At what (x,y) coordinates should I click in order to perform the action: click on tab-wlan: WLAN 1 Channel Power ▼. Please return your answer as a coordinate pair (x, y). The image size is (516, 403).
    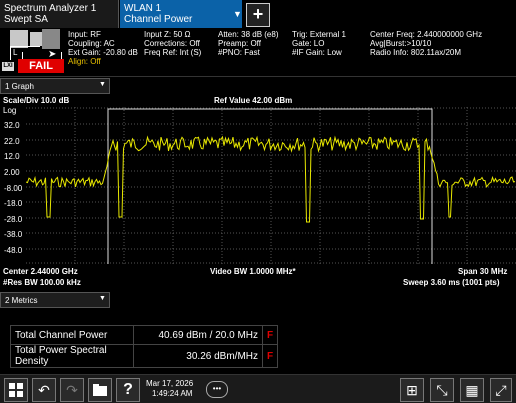
    Looking at the image, I should click on (181, 14).